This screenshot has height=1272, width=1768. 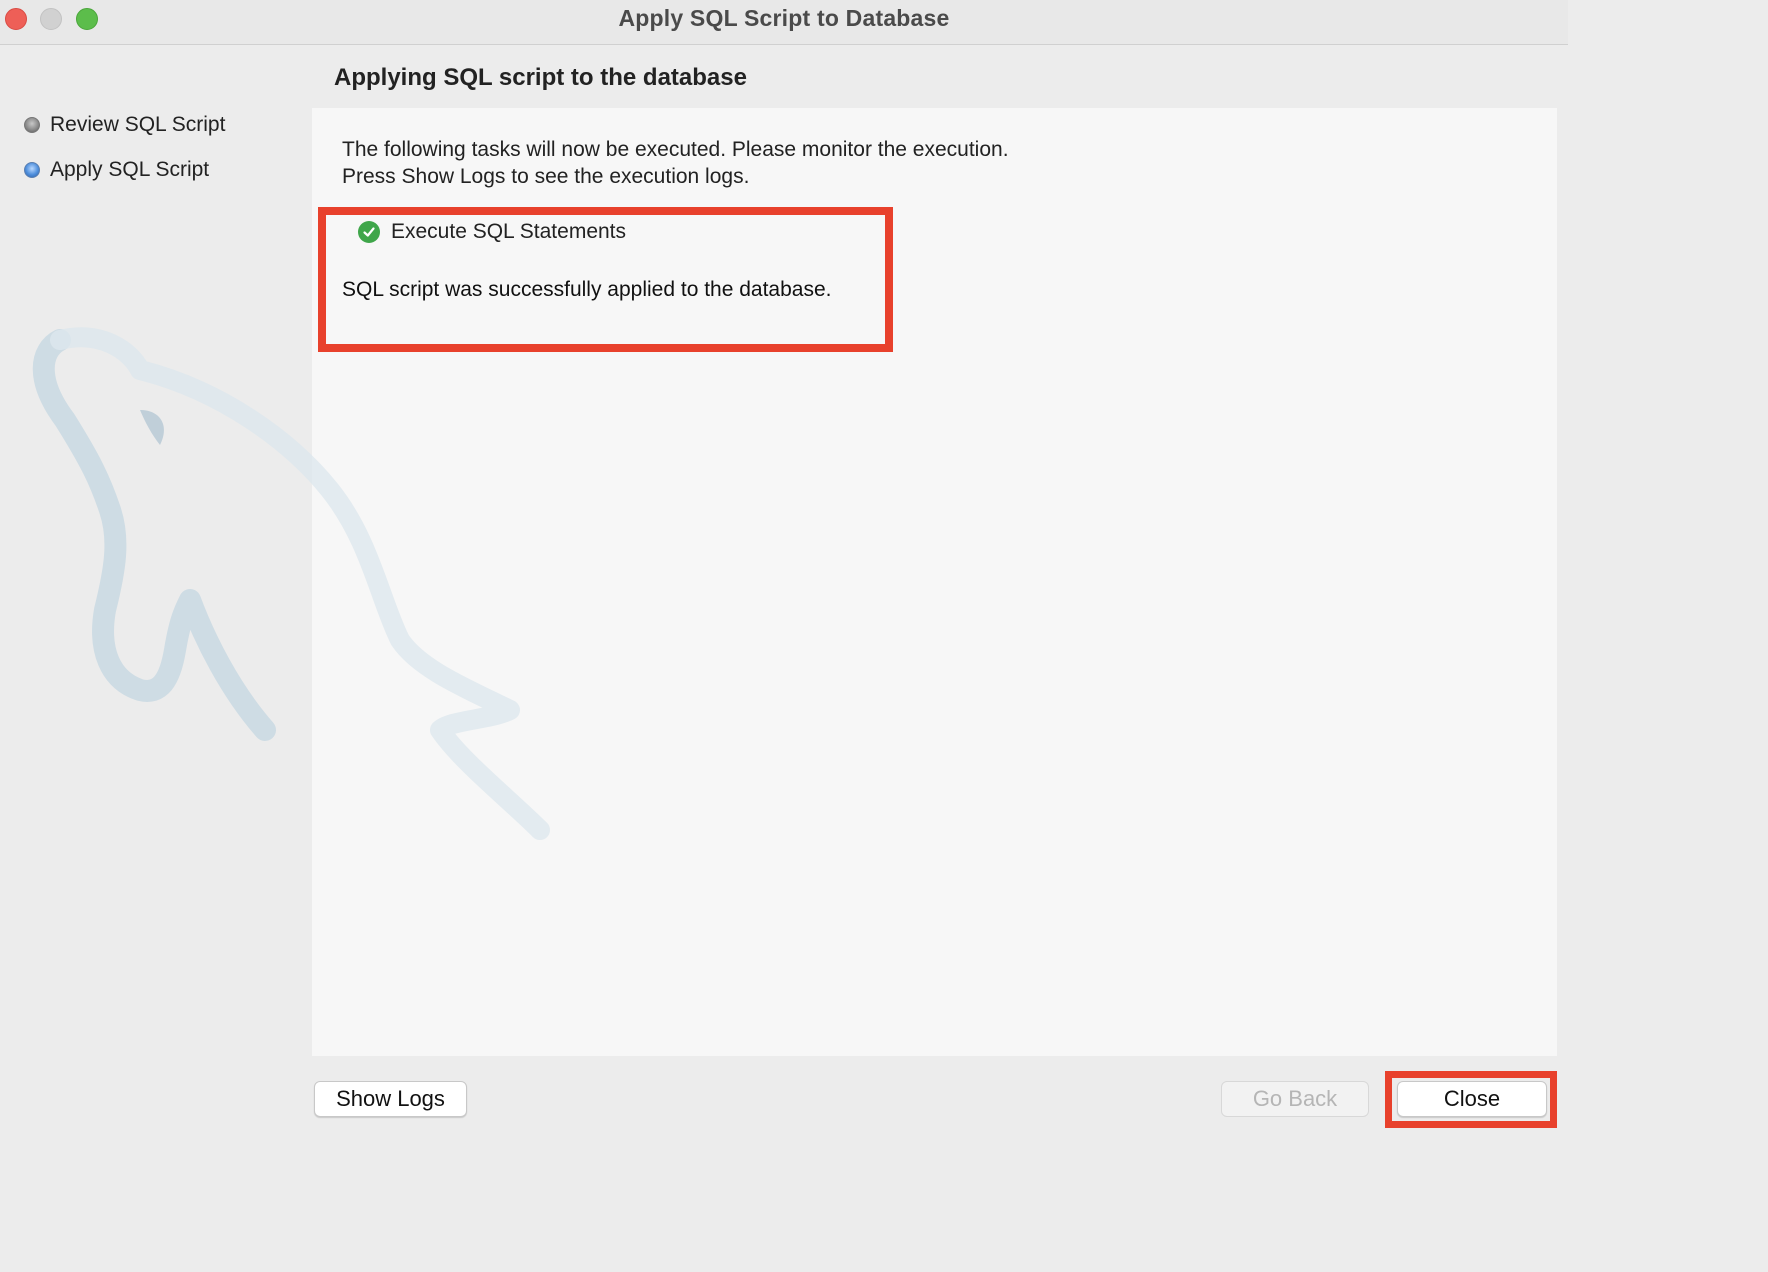 I want to click on step-apply-sql-script: Apply SQL Script, so click(x=116, y=170).